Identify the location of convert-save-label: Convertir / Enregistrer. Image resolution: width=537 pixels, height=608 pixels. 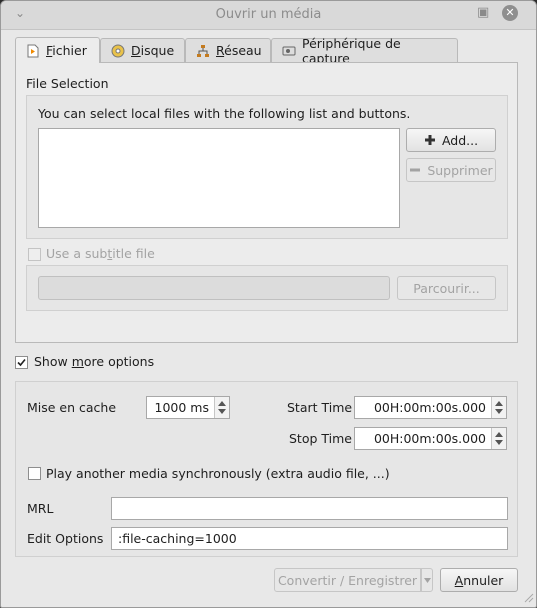
(347, 580).